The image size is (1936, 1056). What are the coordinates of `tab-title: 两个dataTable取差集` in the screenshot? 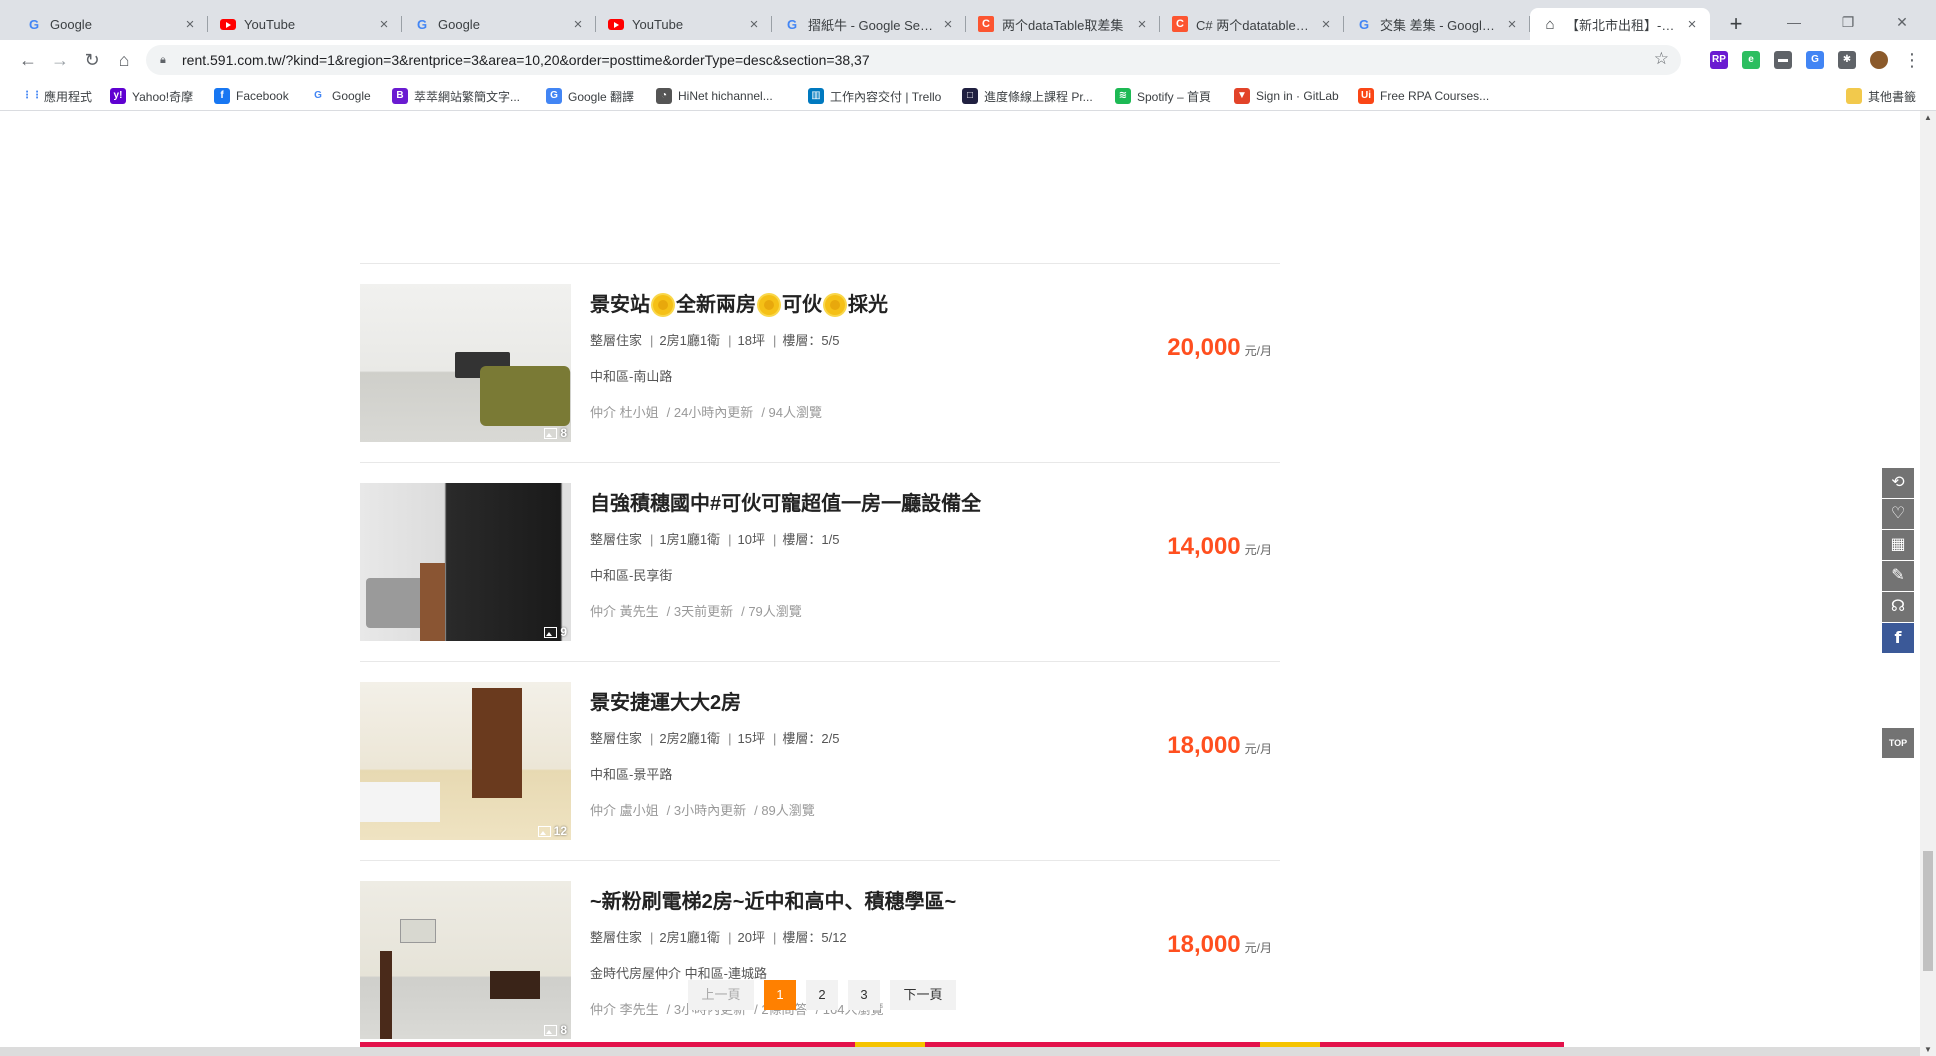 It's located at (1063, 25).